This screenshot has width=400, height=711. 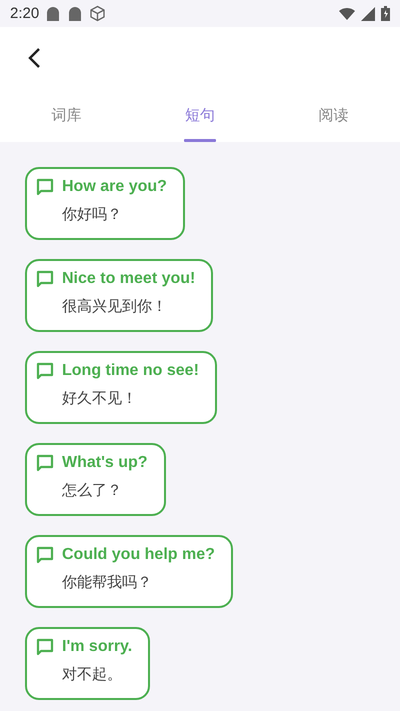 What do you see at coordinates (87, 663) in the screenshot?
I see `phrase-card: I'm sorry. 对不起。` at bounding box center [87, 663].